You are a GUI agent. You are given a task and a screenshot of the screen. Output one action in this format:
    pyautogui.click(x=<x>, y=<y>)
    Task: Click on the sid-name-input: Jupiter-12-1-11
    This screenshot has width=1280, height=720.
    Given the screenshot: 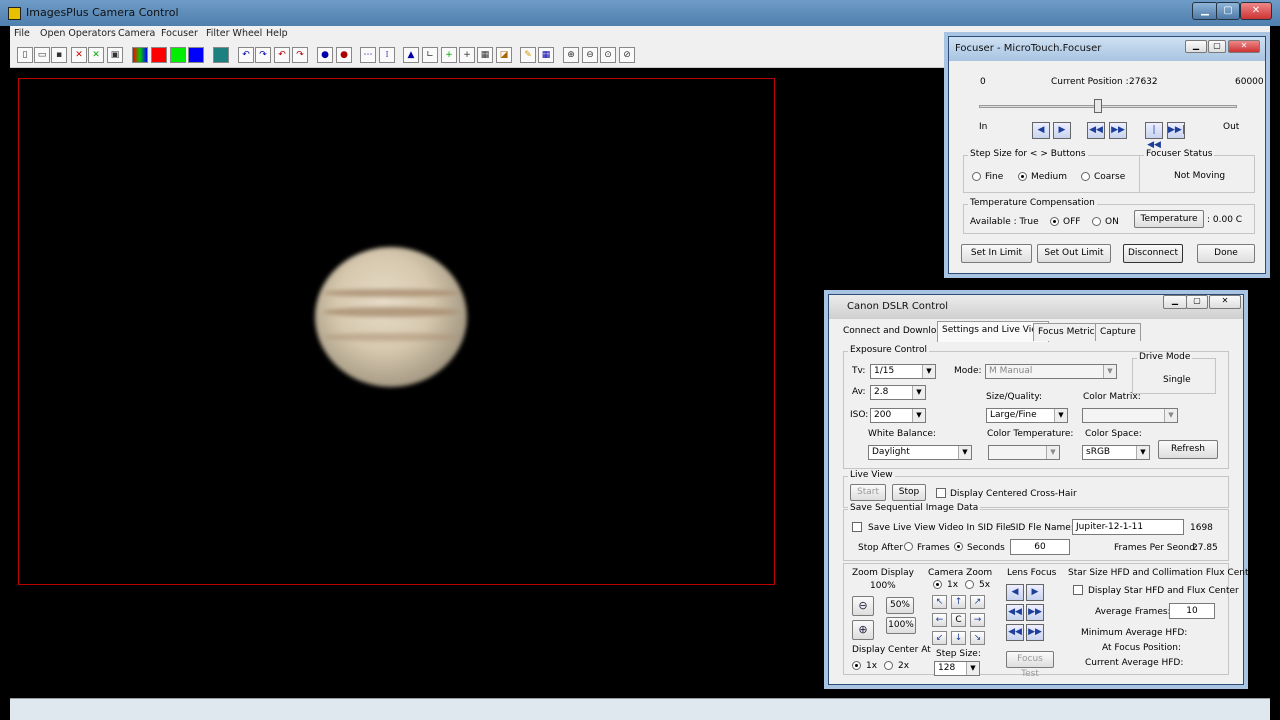 What is the action you would take?
    pyautogui.click(x=1128, y=527)
    